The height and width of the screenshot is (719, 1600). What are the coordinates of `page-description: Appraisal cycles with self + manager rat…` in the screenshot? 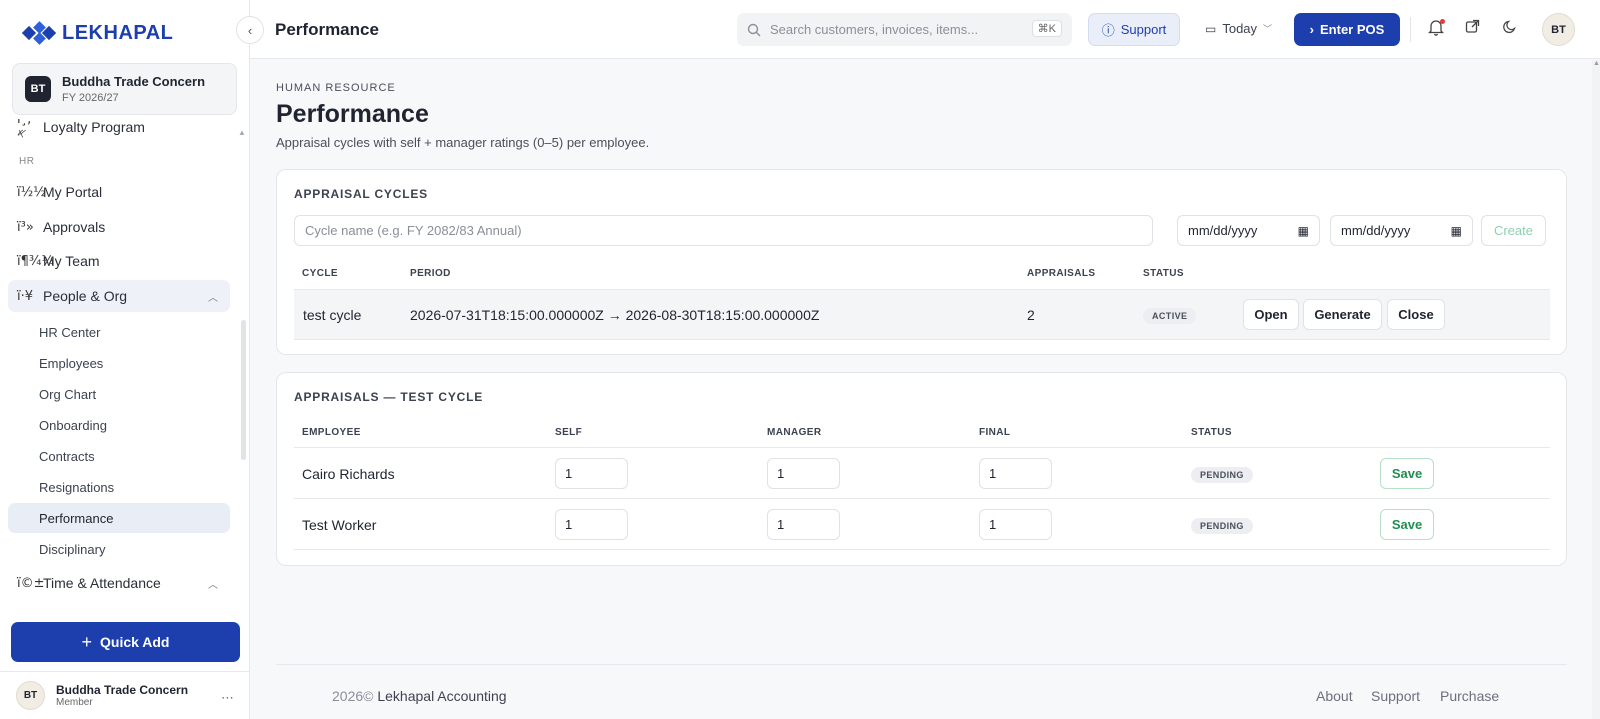 It's located at (463, 142).